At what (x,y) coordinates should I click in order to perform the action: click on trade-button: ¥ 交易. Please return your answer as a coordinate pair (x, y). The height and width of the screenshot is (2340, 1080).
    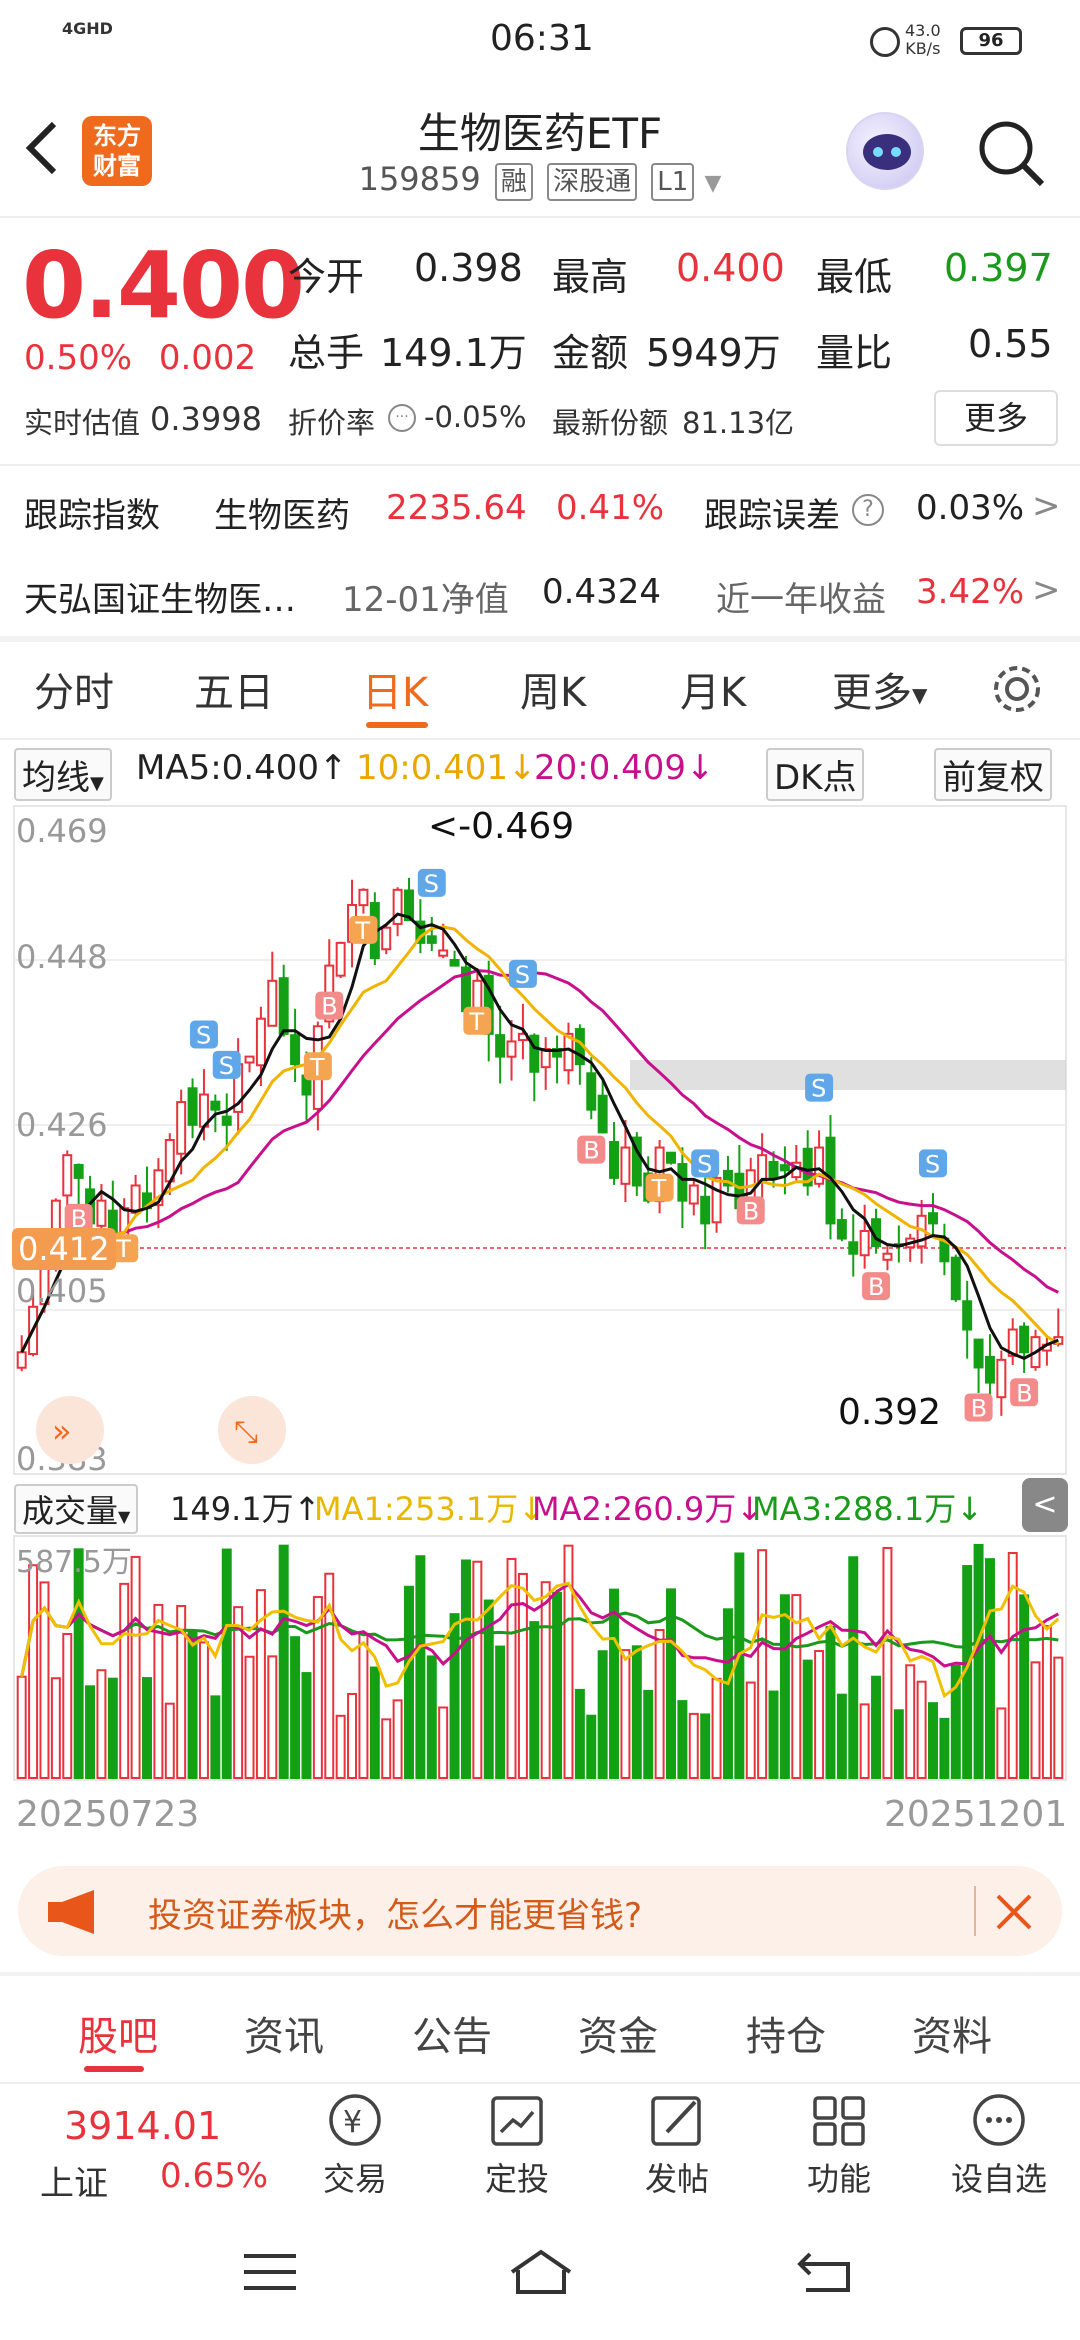
    Looking at the image, I should click on (355, 2146).